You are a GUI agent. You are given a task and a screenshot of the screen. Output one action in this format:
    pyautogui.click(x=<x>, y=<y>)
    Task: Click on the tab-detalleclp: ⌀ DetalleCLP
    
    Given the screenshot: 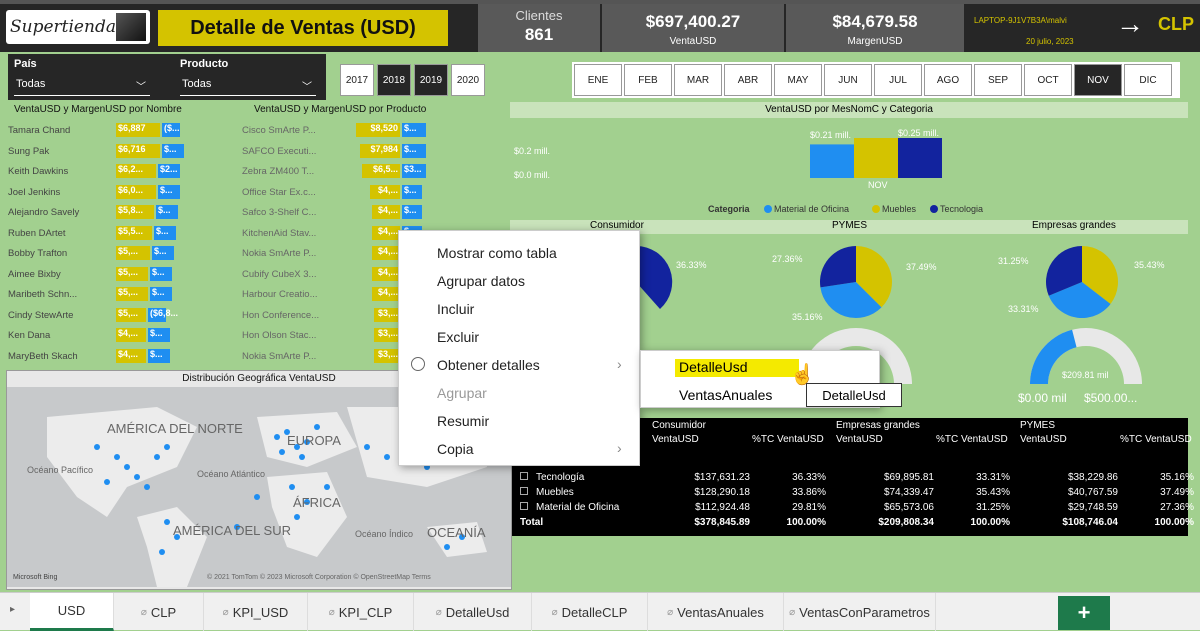 What is the action you would take?
    pyautogui.click(x=590, y=612)
    